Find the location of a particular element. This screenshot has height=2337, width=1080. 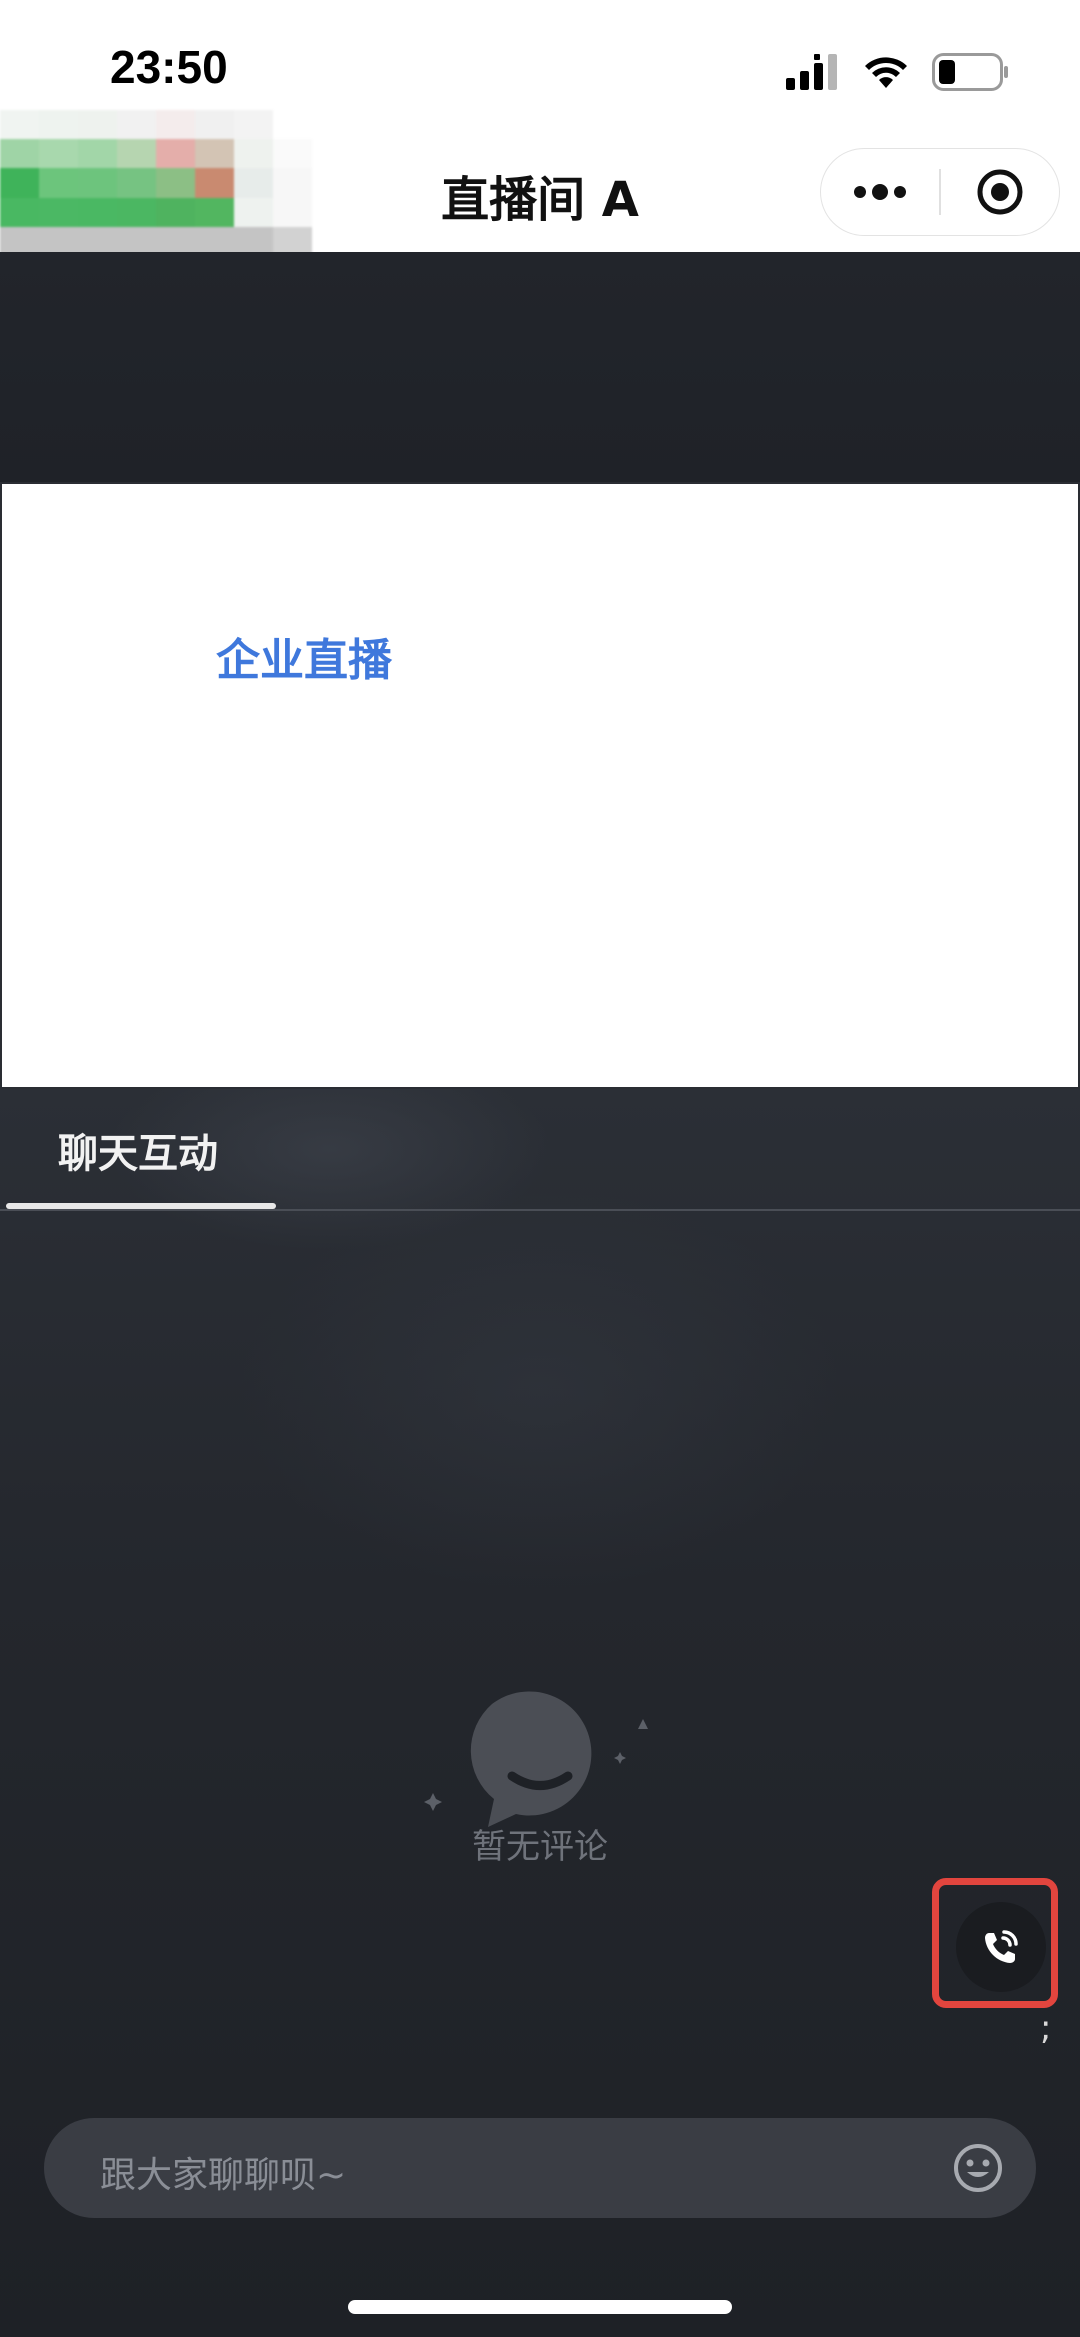

status-icons is located at coordinates (898, 72).